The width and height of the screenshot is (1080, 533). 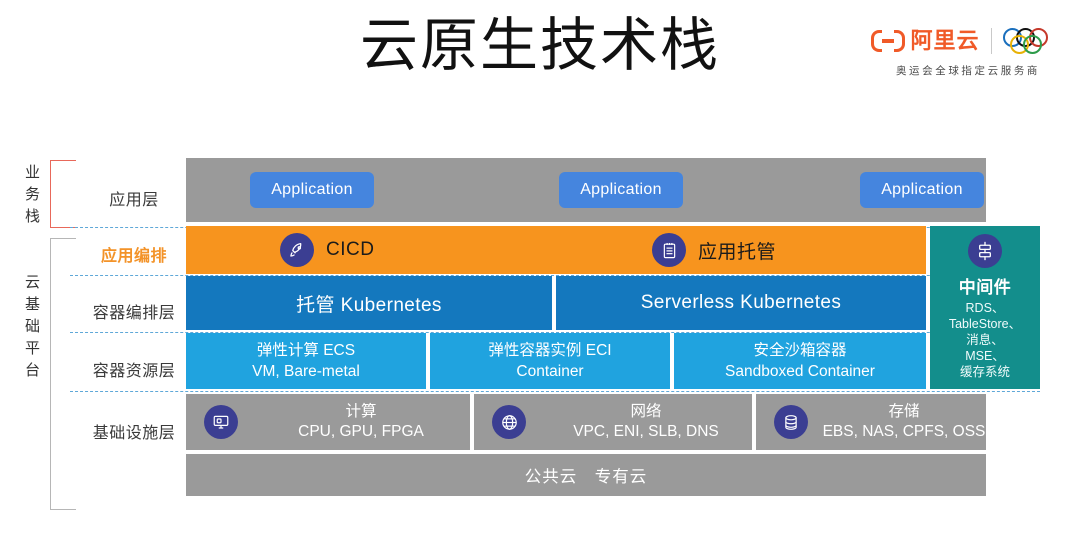 What do you see at coordinates (888, 41) in the screenshot?
I see `alibaba-cloud-mark-icon` at bounding box center [888, 41].